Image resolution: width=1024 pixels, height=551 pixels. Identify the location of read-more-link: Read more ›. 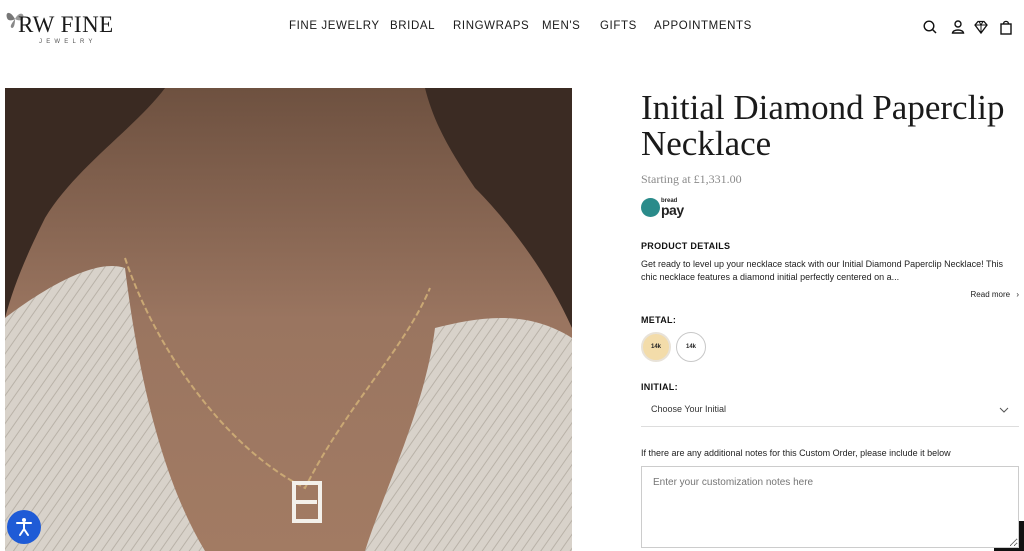
(995, 294).